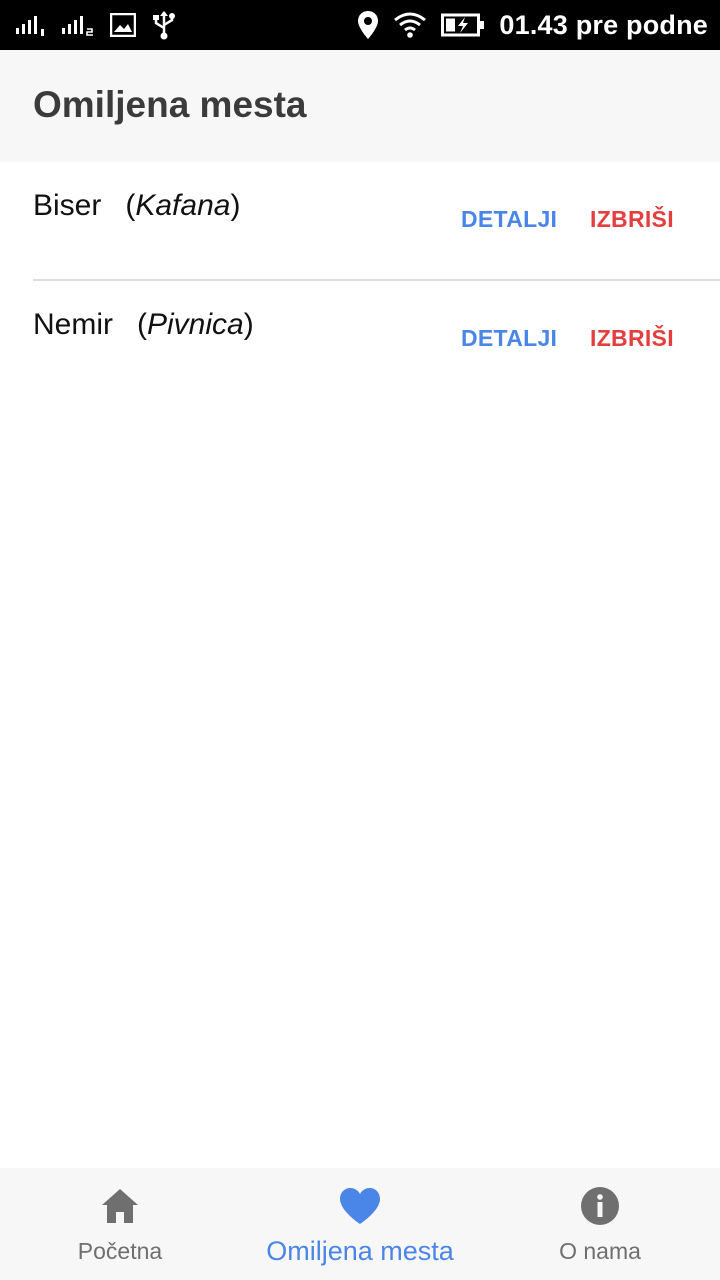  Describe the element at coordinates (183, 205) in the screenshot. I see `item-type: Kafana` at that location.